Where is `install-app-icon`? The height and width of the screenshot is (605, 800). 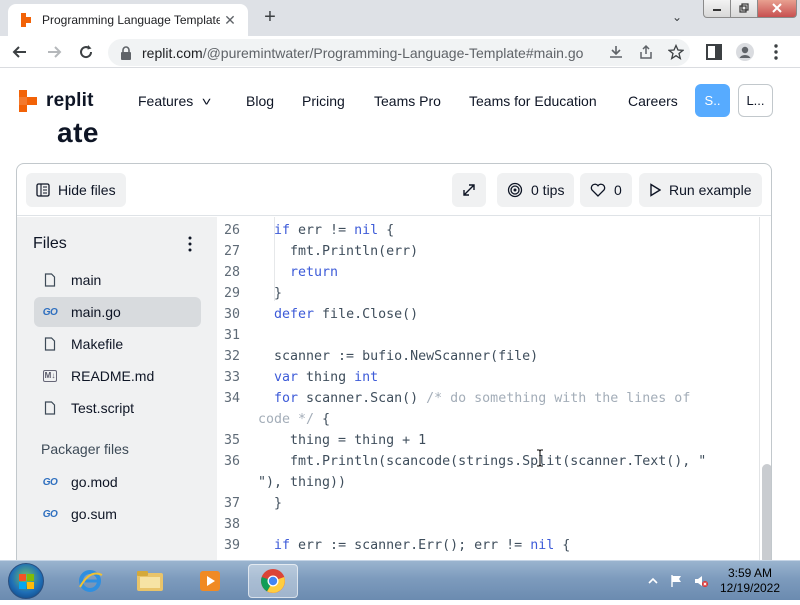 install-app-icon is located at coordinates (616, 52).